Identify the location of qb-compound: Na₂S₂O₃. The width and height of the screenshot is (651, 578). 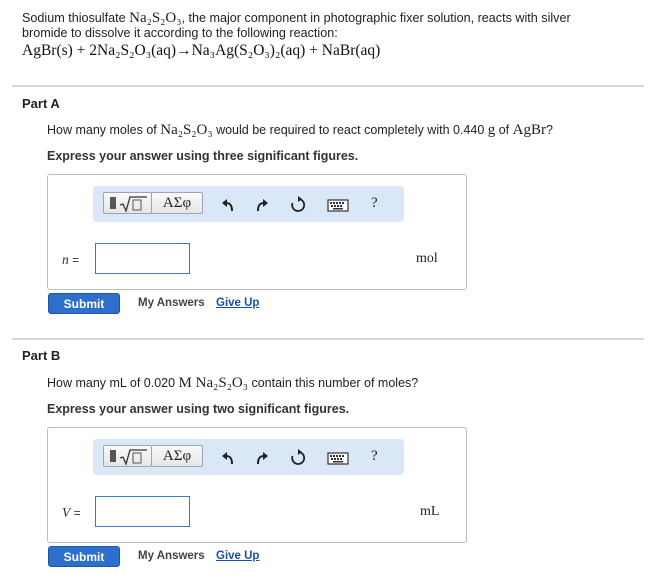
(219, 383).